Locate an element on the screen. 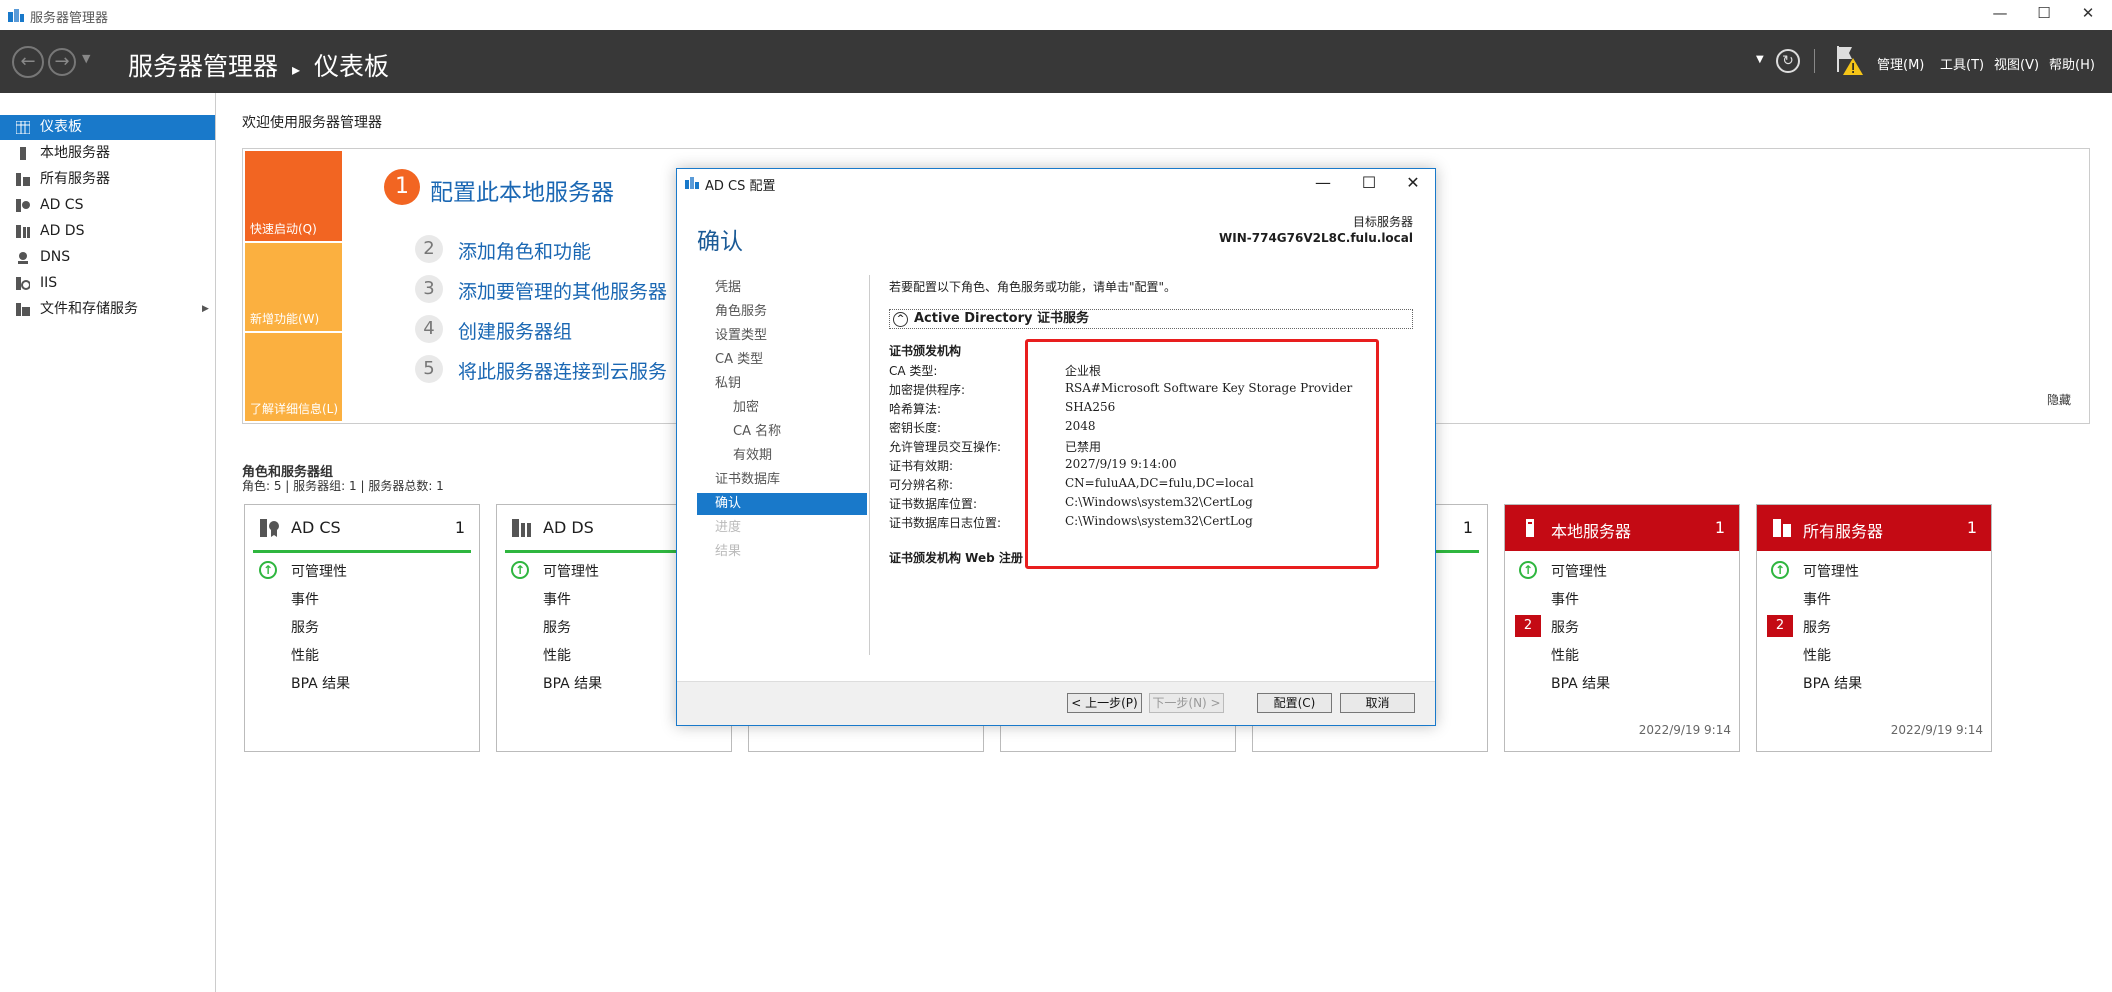  minimize-button: — is located at coordinates (2000, 15).